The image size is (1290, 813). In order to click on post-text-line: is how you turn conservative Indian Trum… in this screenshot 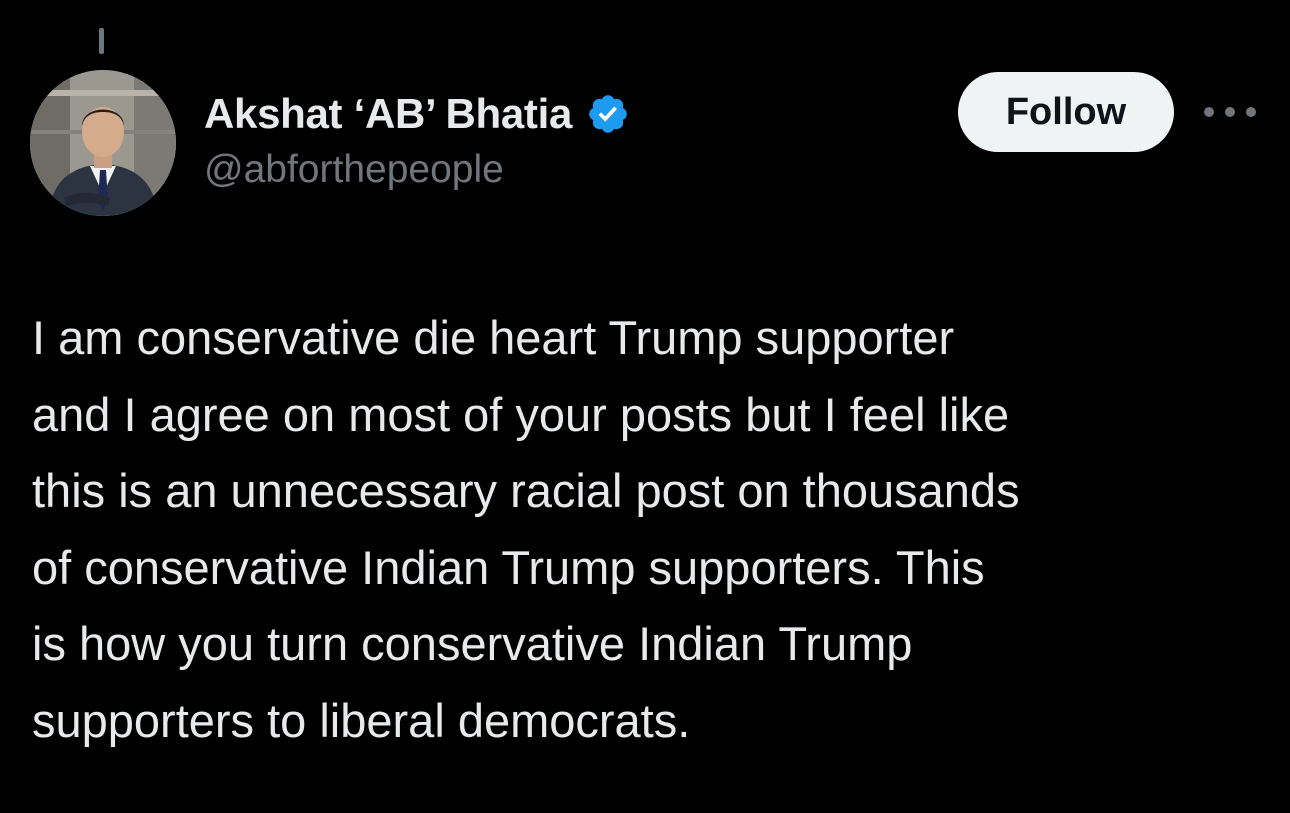, I will do `click(472, 643)`.